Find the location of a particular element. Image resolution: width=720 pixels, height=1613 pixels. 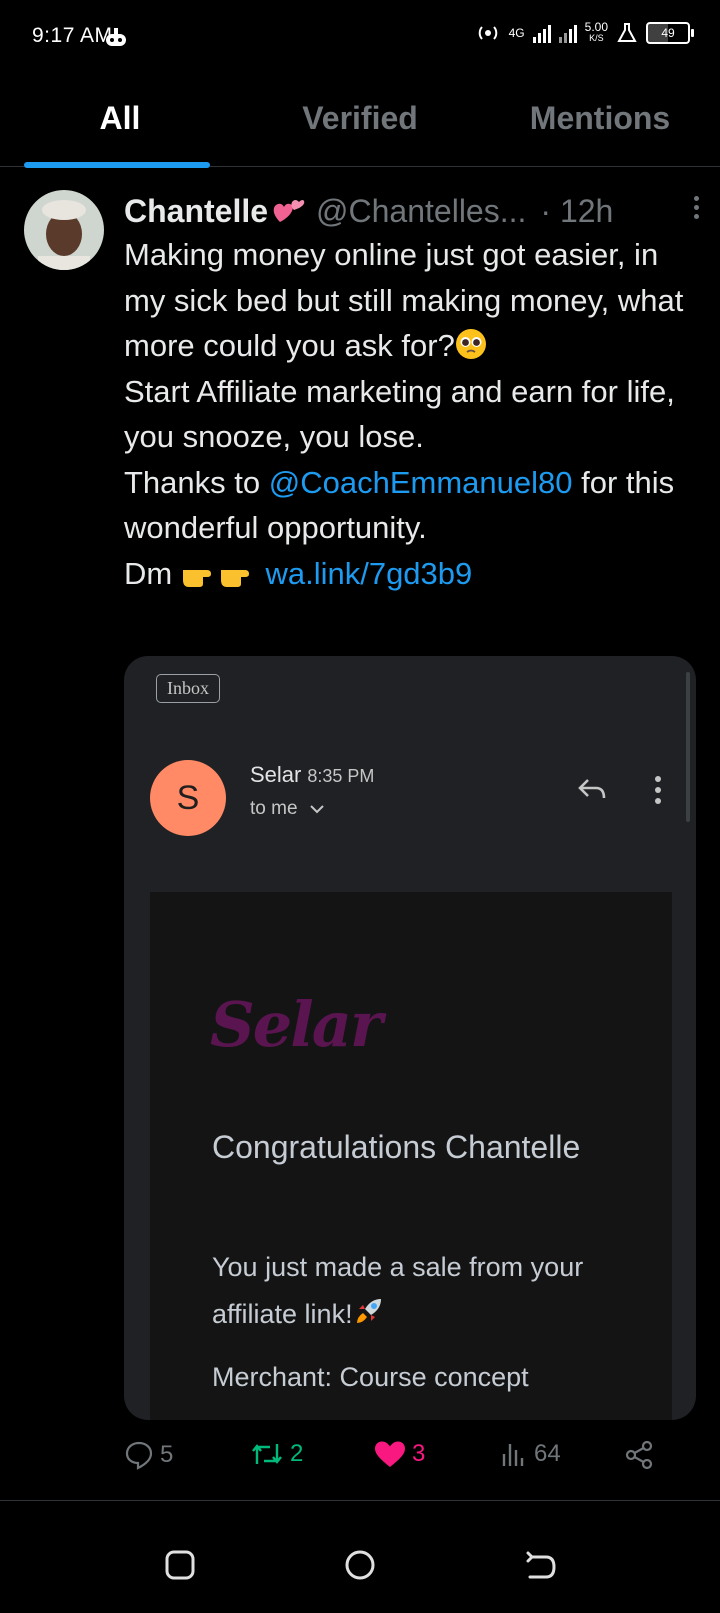

email-merchant: Merchant: Course concept is located at coordinates (370, 1377).